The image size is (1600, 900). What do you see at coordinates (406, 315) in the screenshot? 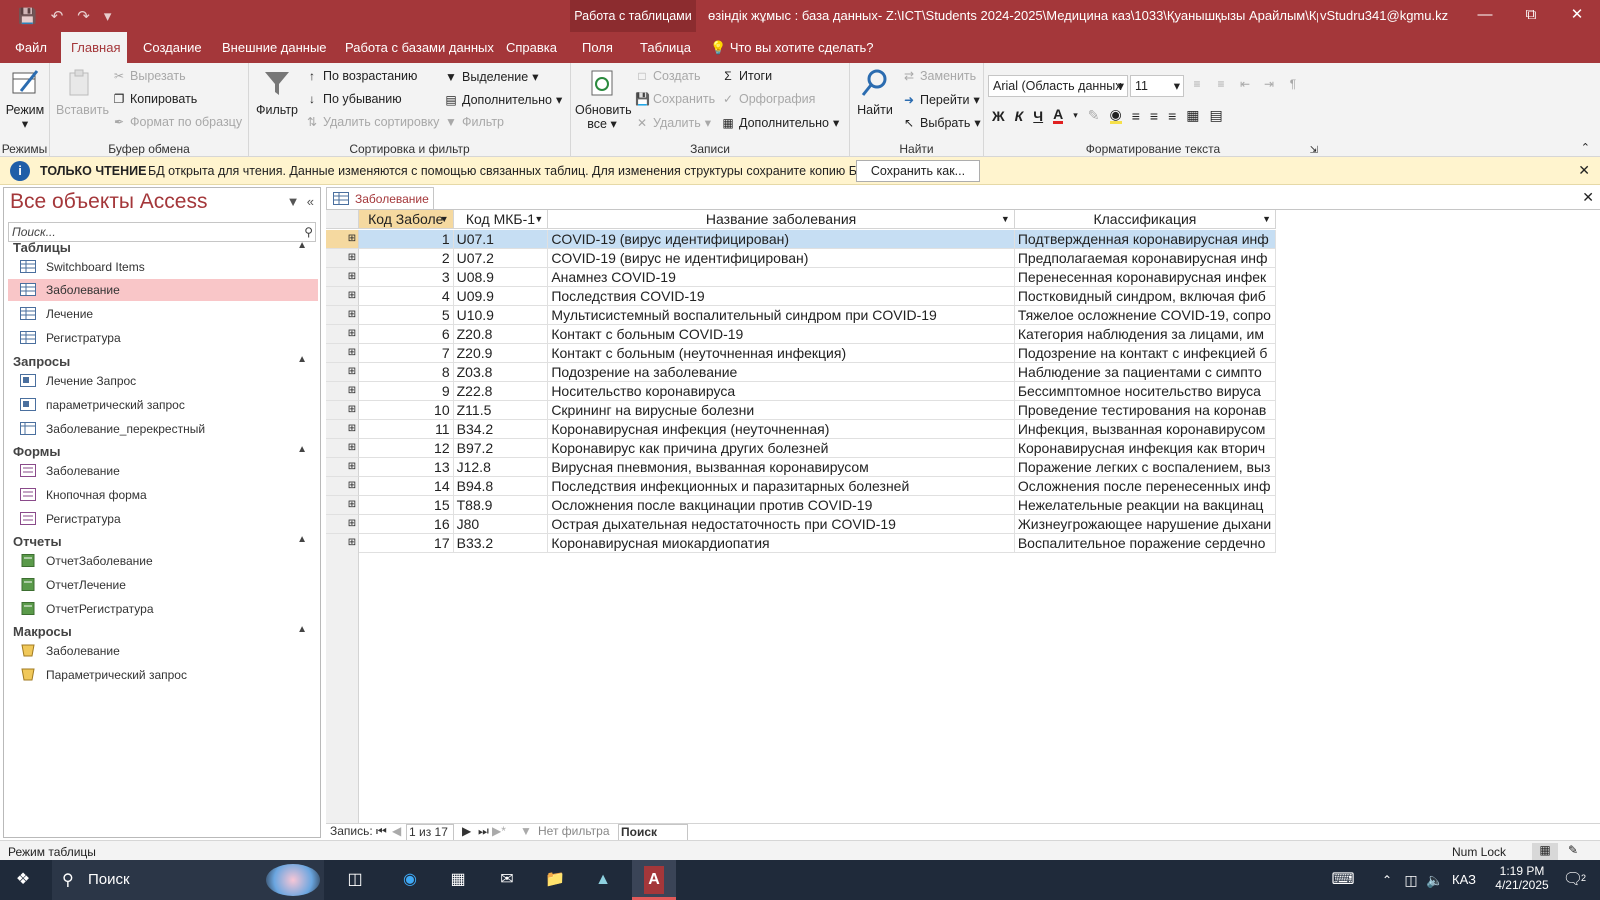
I see `table-cell: 5` at bounding box center [406, 315].